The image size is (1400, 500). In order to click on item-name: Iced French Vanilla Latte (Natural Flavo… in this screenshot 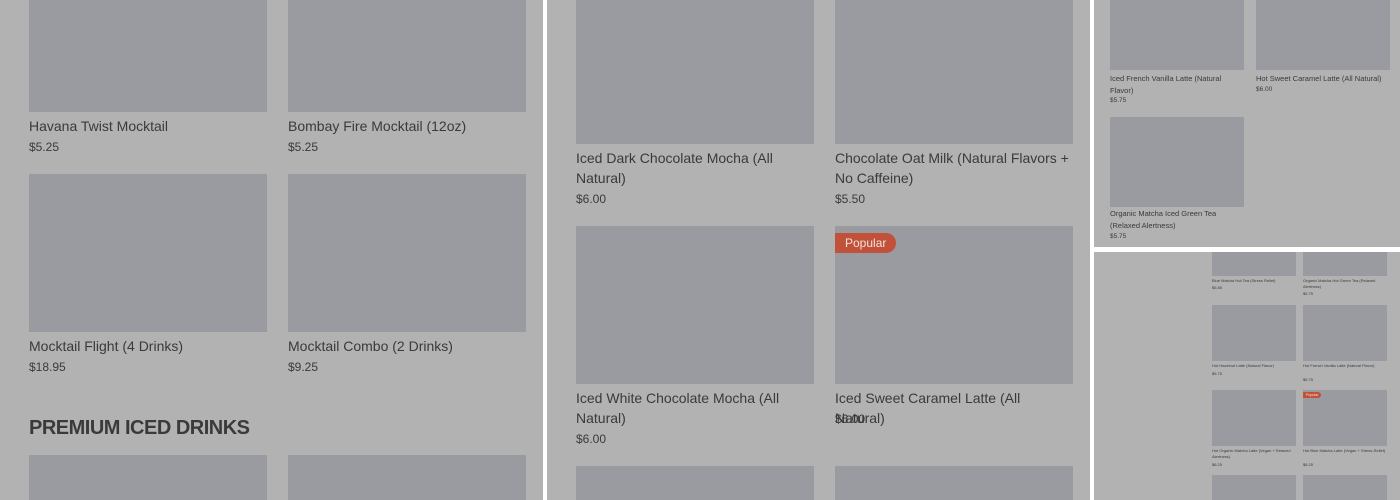, I will do `click(1166, 84)`.